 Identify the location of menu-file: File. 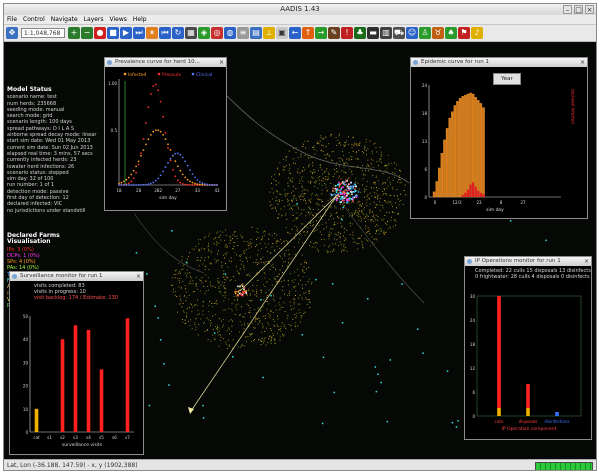
(12, 19).